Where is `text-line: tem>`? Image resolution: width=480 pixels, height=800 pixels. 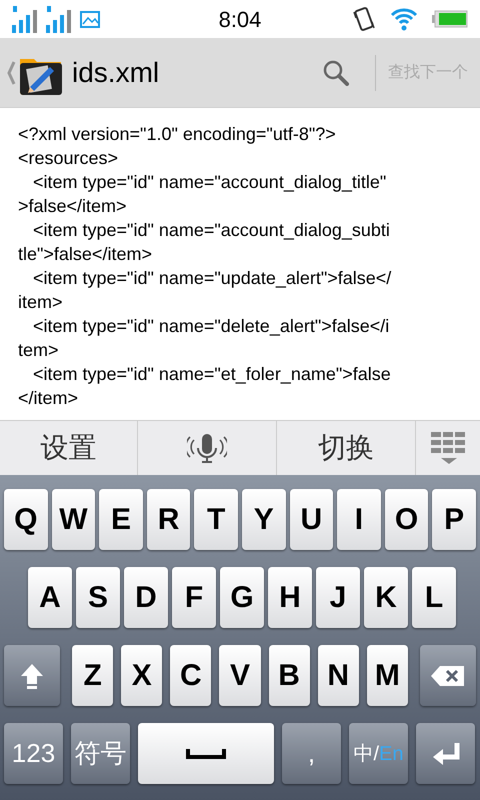
text-line: tem> is located at coordinates (39, 350).